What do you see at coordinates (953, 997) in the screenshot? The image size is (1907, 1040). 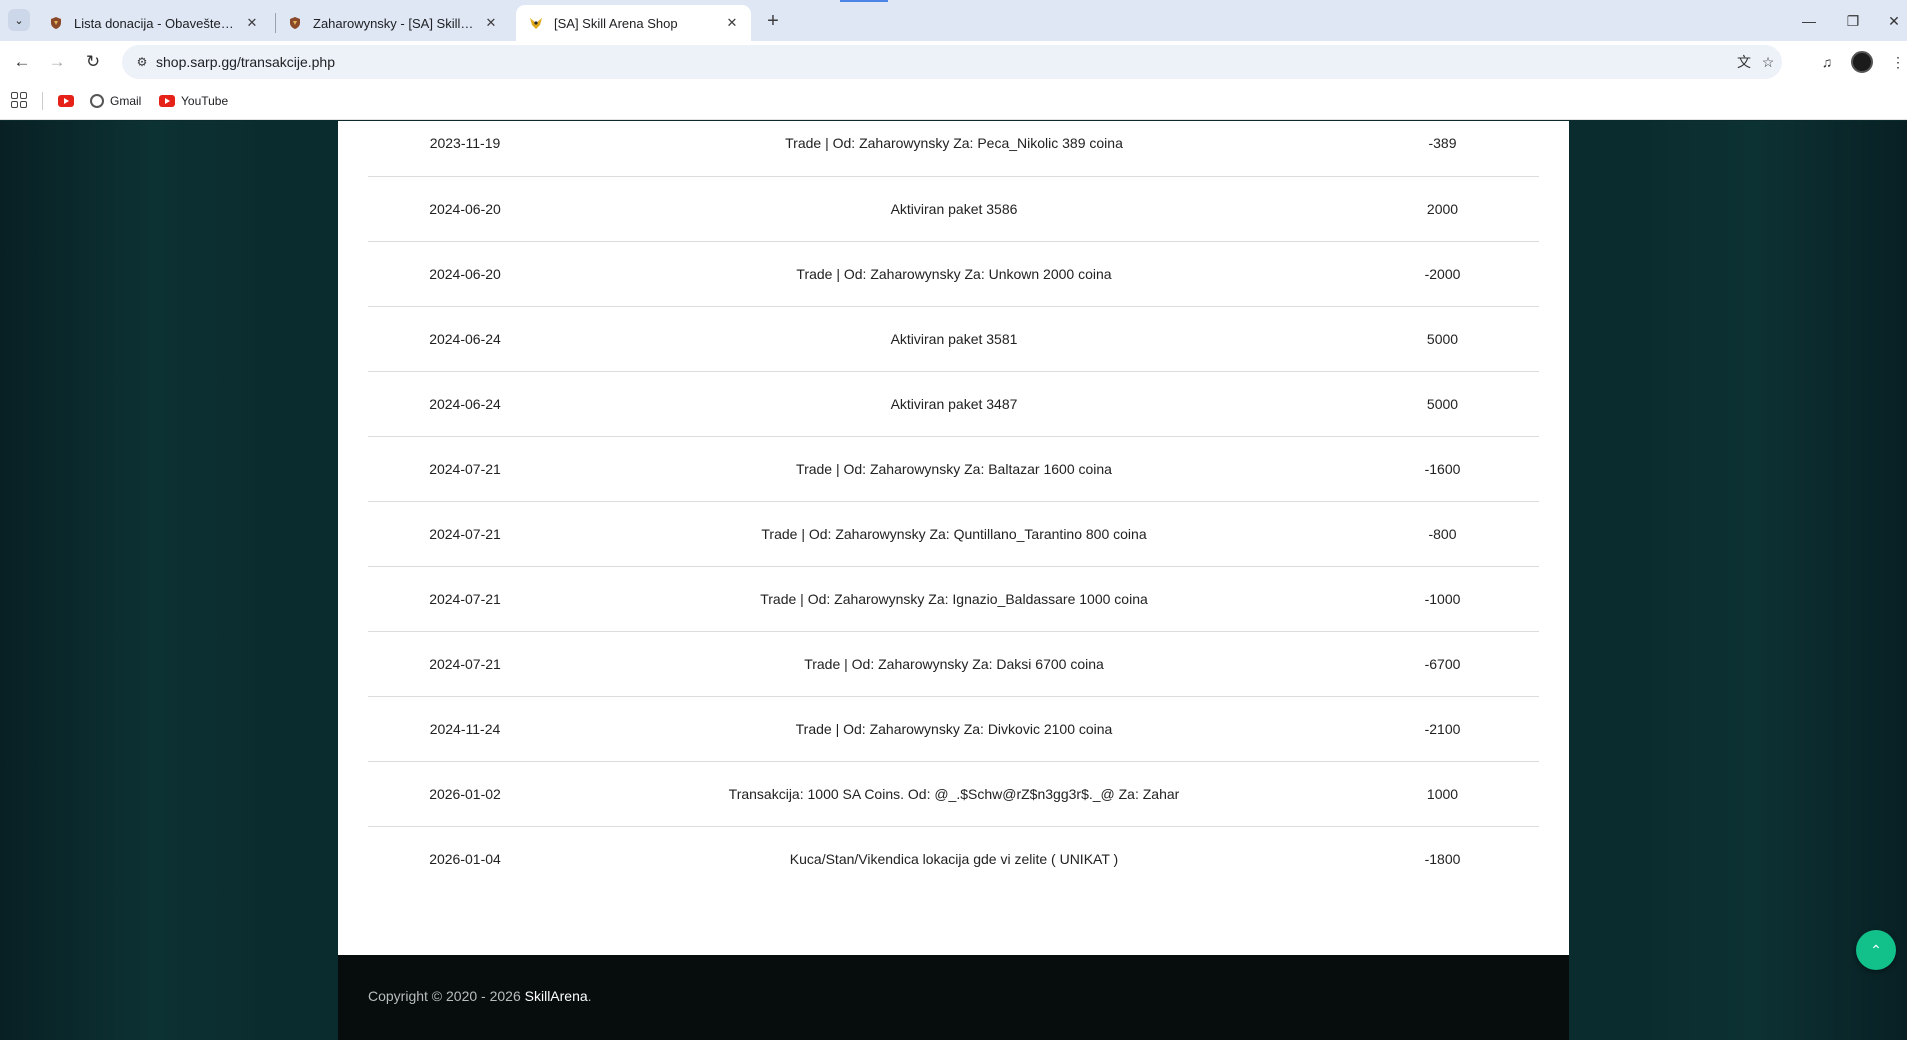 I see `page-footer: Copyright © 2020 - 2026 SkillArena.` at bounding box center [953, 997].